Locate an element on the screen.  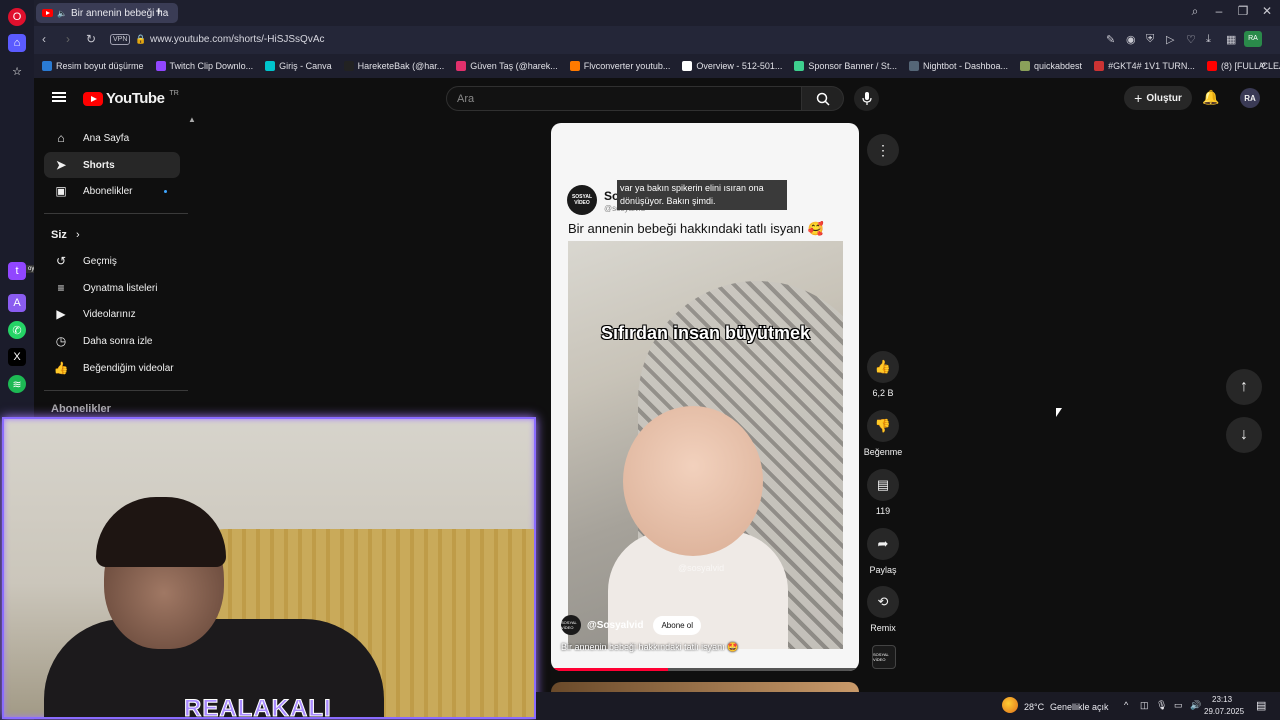
aria-icon: A is located at coordinates (17, 303).